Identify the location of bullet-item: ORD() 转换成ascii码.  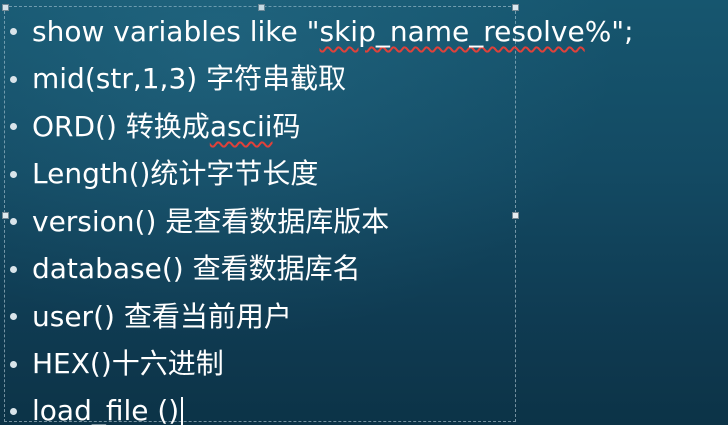
(322, 127).